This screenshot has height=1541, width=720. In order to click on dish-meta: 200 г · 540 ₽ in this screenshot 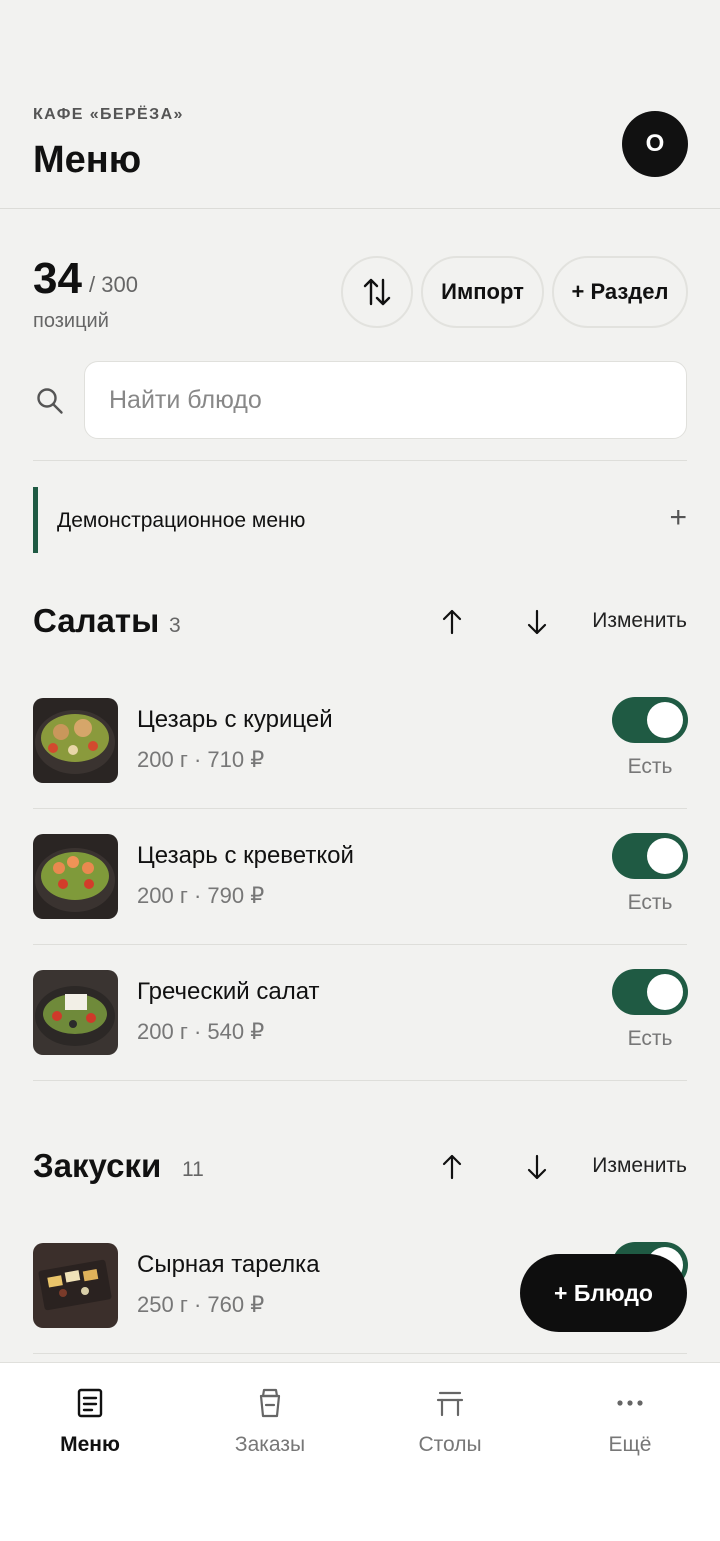, I will do `click(201, 1031)`.